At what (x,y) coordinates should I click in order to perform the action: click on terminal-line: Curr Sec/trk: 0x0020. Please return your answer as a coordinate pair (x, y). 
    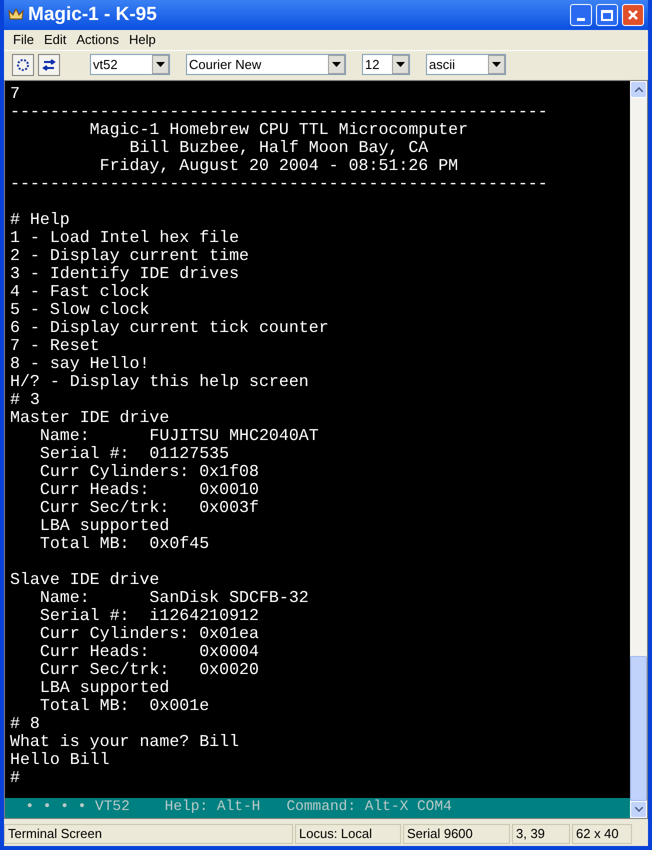
    Looking at the image, I should click on (148, 669).